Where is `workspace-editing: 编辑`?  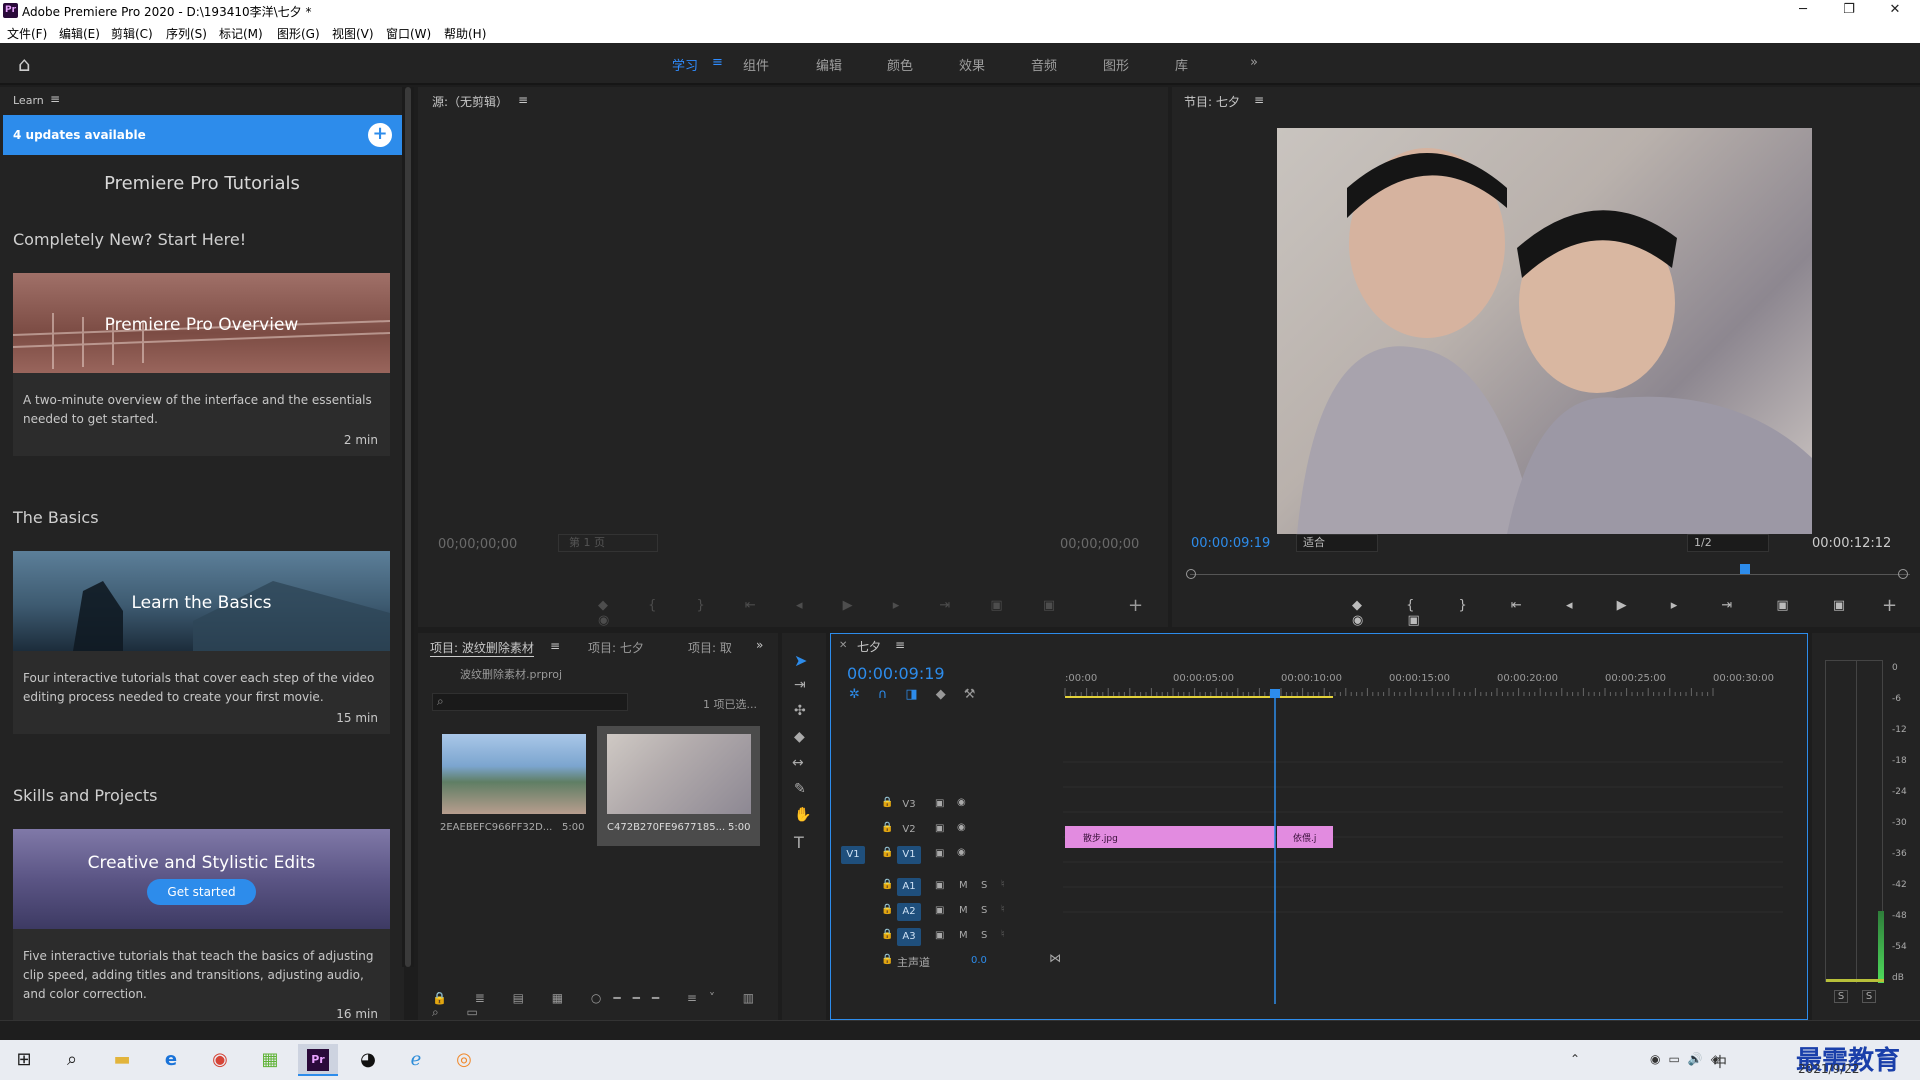
workspace-editing: 编辑 is located at coordinates (829, 64).